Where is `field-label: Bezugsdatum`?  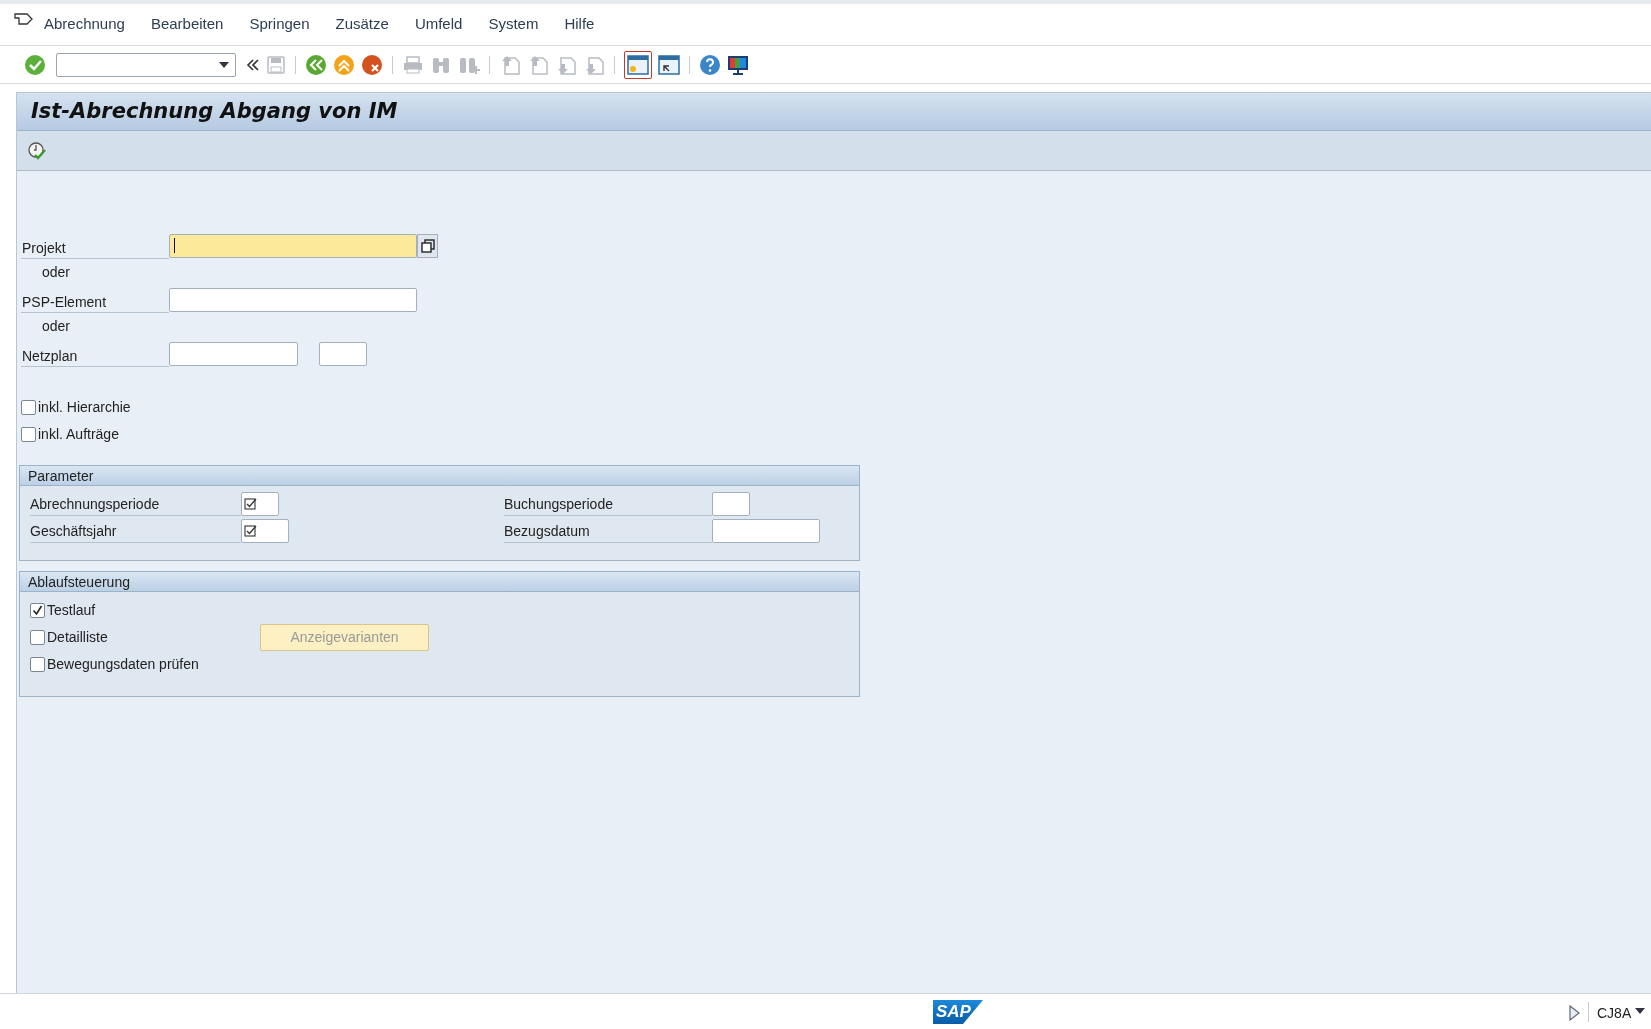
field-label: Bezugsdatum is located at coordinates (608, 531).